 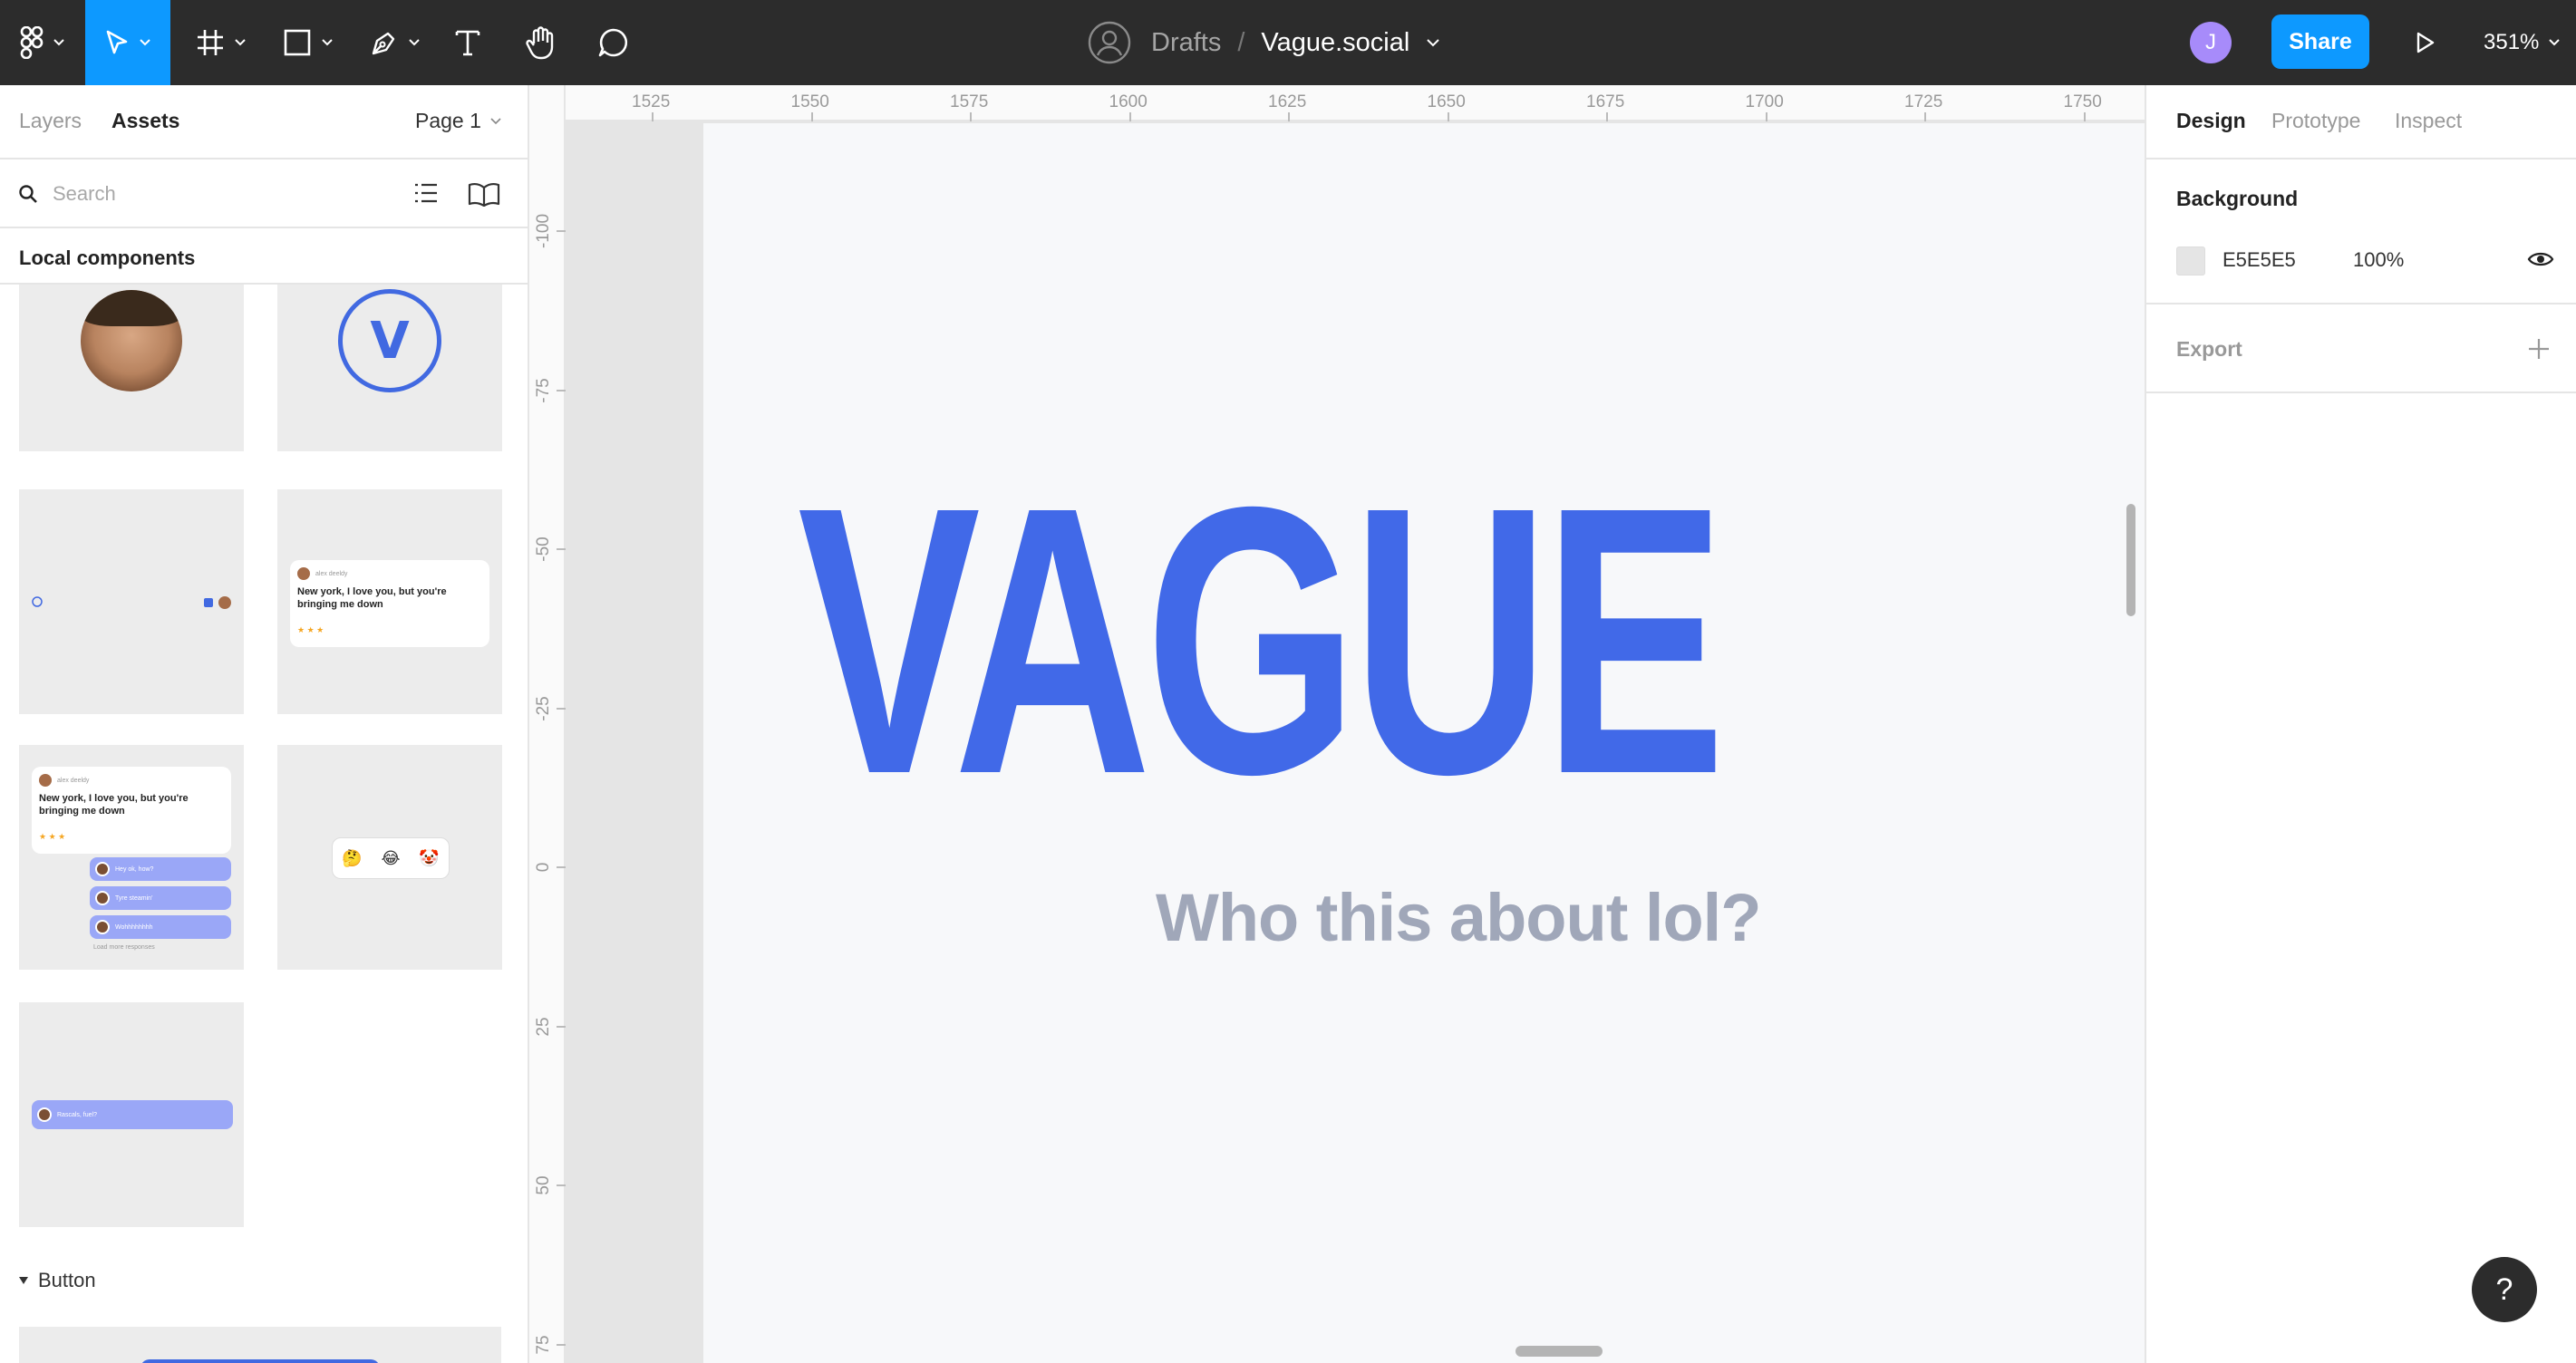 I want to click on figma-logo-icon, so click(x=32, y=42).